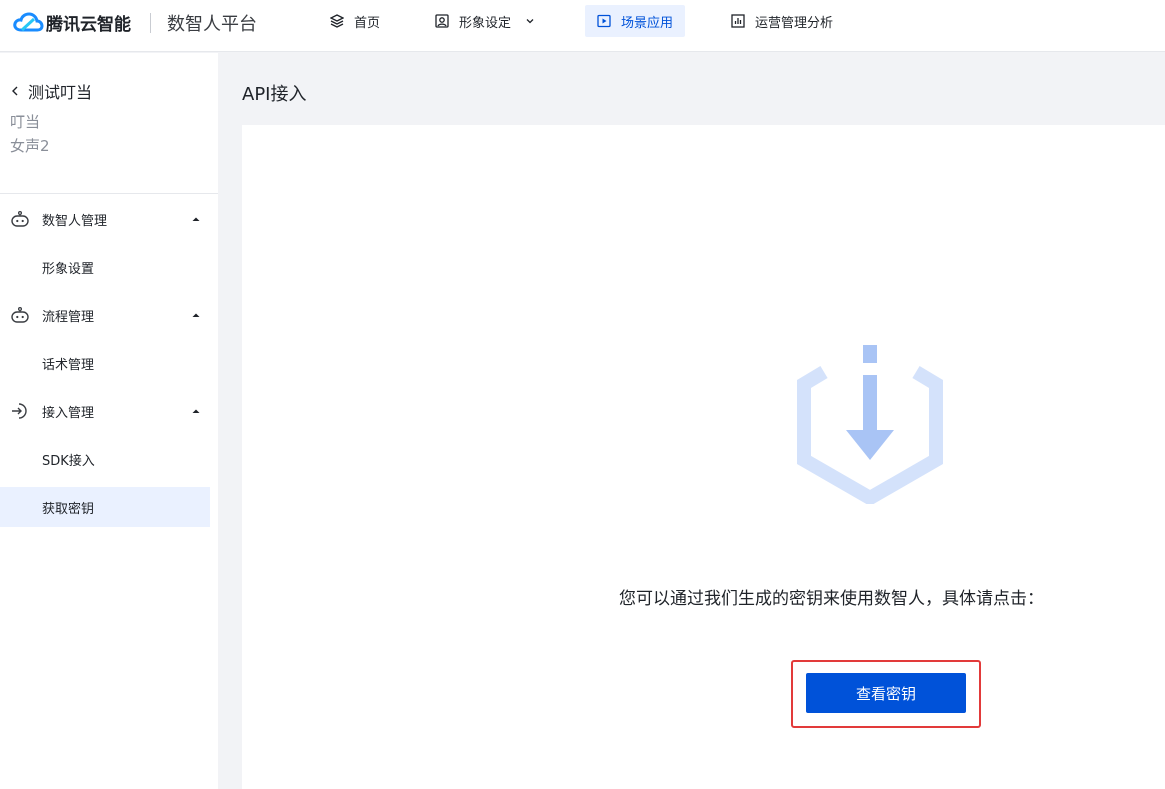  What do you see at coordinates (75, 221) in the screenshot?
I see `sidebar-group-label: 数智人管理` at bounding box center [75, 221].